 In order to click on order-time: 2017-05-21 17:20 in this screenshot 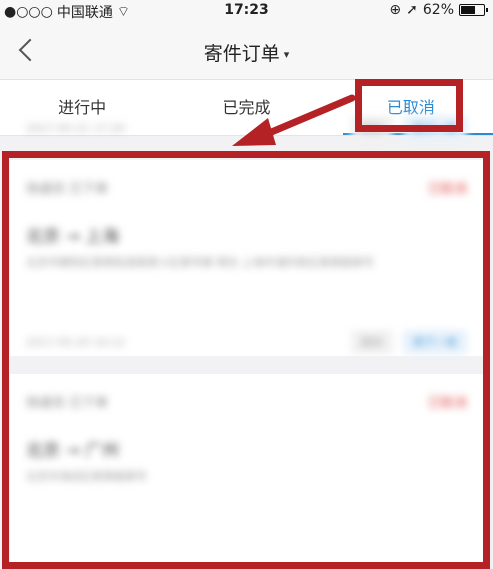, I will do `click(76, 128)`.